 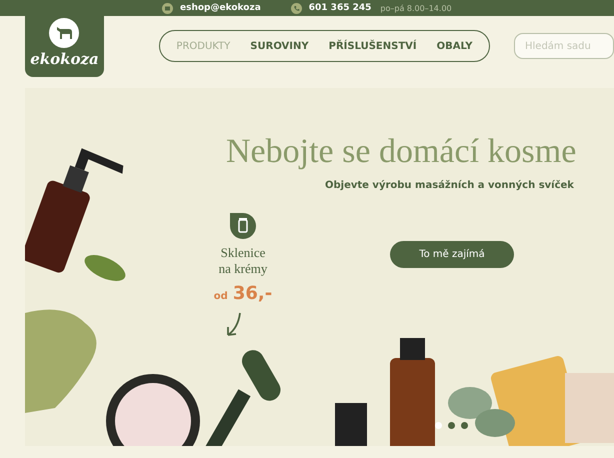 I want to click on opening-hours: po–pá 8.00–14.00, so click(x=416, y=8).